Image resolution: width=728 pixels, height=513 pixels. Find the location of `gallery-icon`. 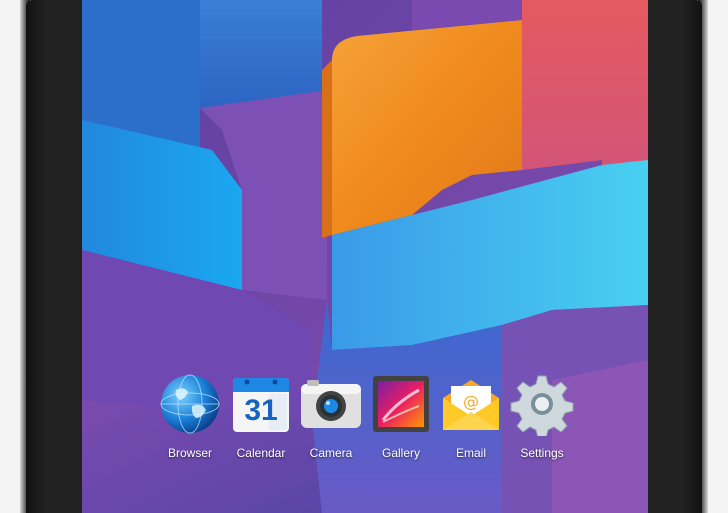

gallery-icon is located at coordinates (401, 404).